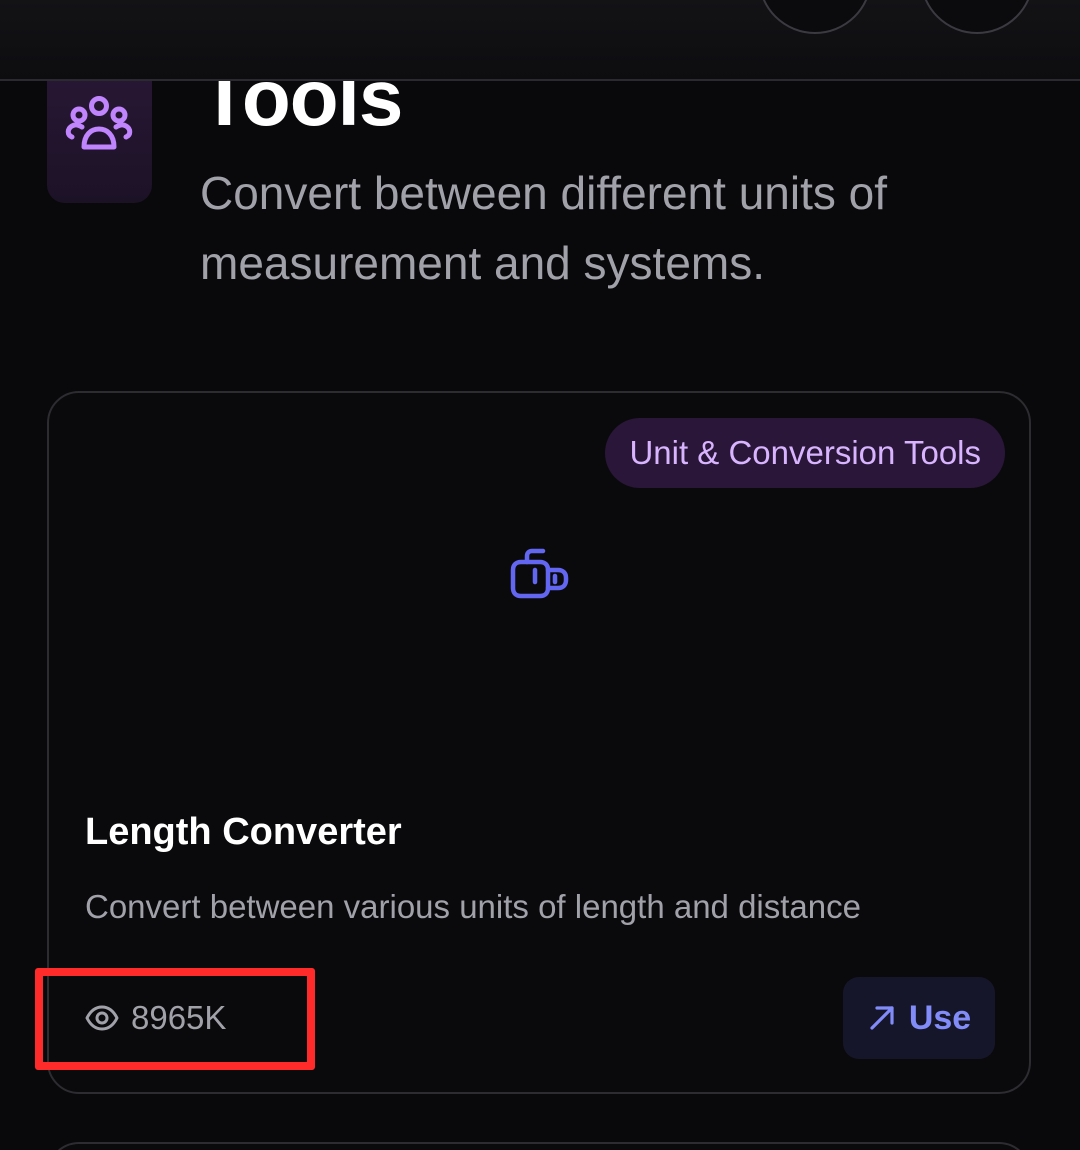 Image resolution: width=1080 pixels, height=1150 pixels. Describe the element at coordinates (539, 1146) in the screenshot. I see `next-tool-card` at that location.